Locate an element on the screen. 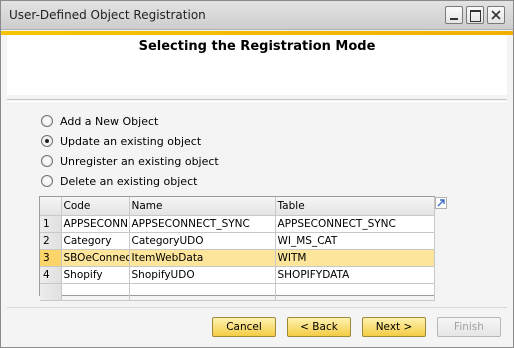  back-button: < Back is located at coordinates (319, 327).